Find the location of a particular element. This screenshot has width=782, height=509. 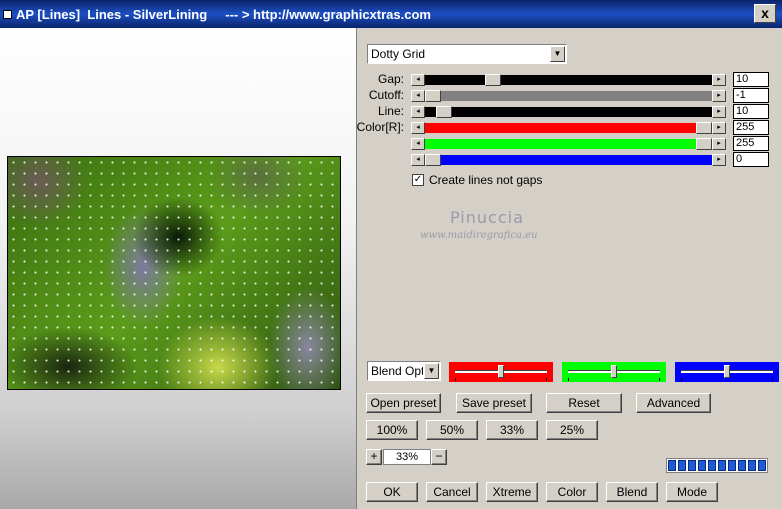

reset-button: Reset is located at coordinates (584, 403).